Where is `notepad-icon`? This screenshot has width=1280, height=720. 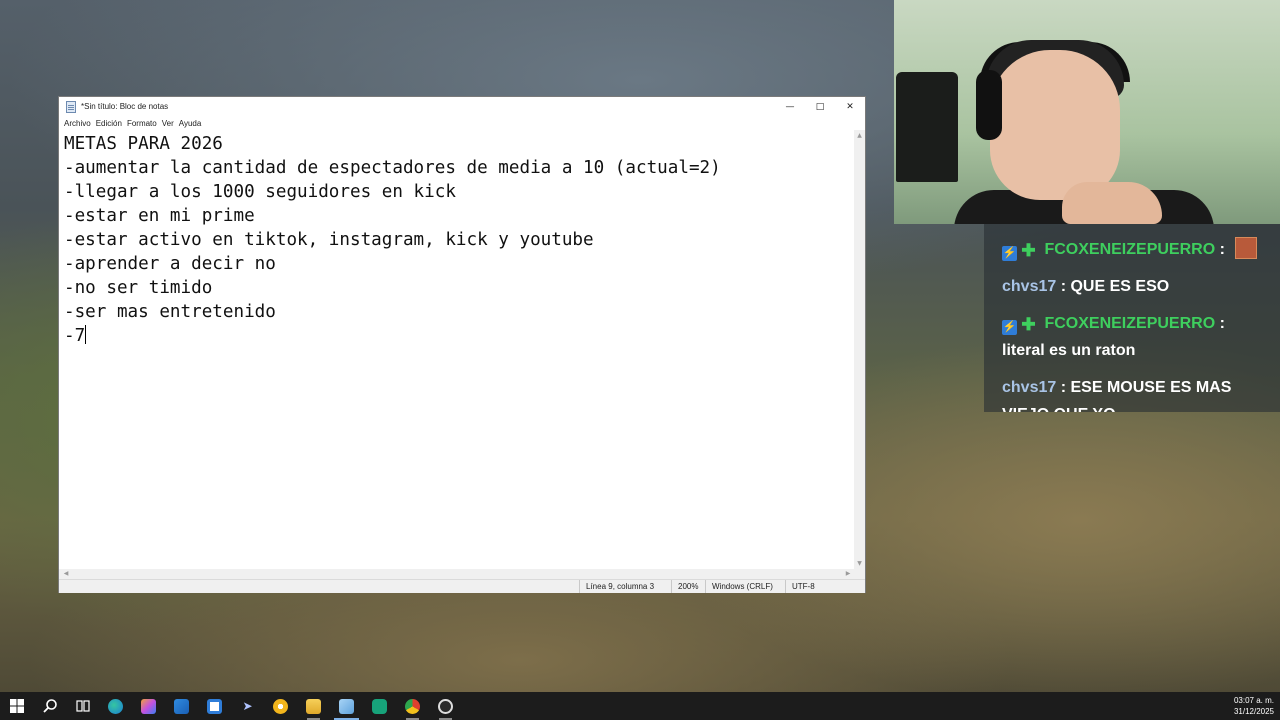
notepad-icon is located at coordinates (346, 706).